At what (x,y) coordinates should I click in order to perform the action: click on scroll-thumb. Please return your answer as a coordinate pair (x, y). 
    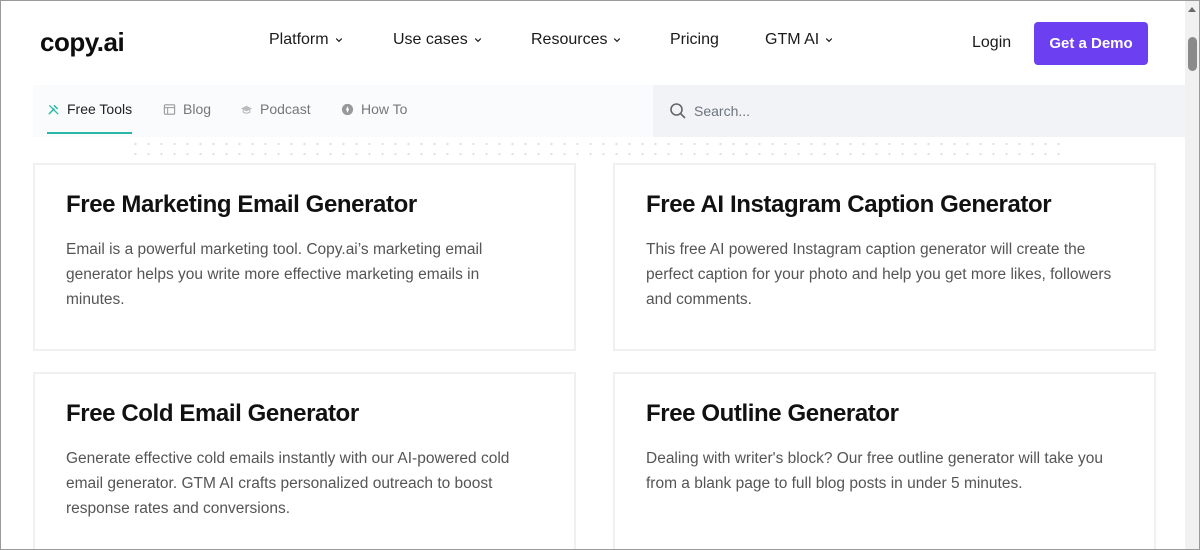
    Looking at the image, I should click on (1192, 54).